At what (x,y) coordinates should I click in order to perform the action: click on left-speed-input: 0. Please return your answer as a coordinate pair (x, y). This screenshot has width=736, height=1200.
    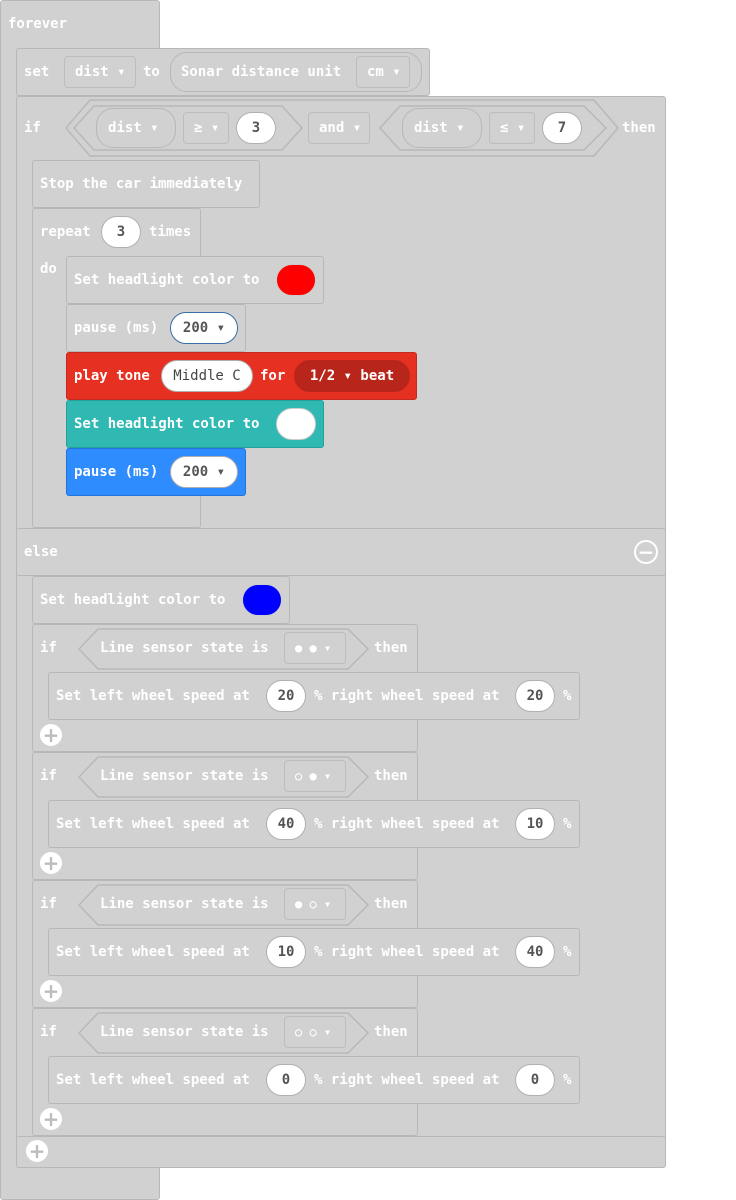
    Looking at the image, I should click on (286, 1080).